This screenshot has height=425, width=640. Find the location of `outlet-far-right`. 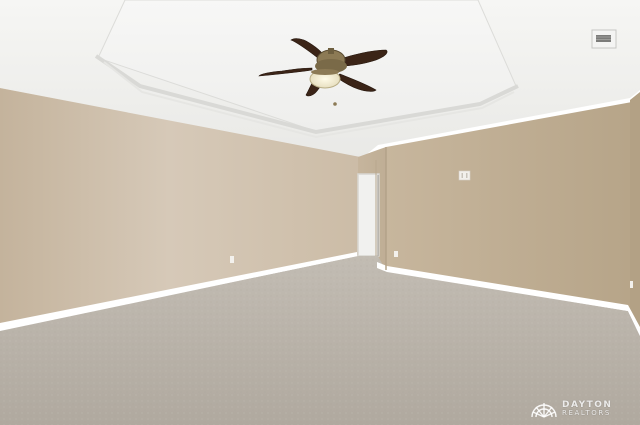

outlet-far-right is located at coordinates (631, 284).